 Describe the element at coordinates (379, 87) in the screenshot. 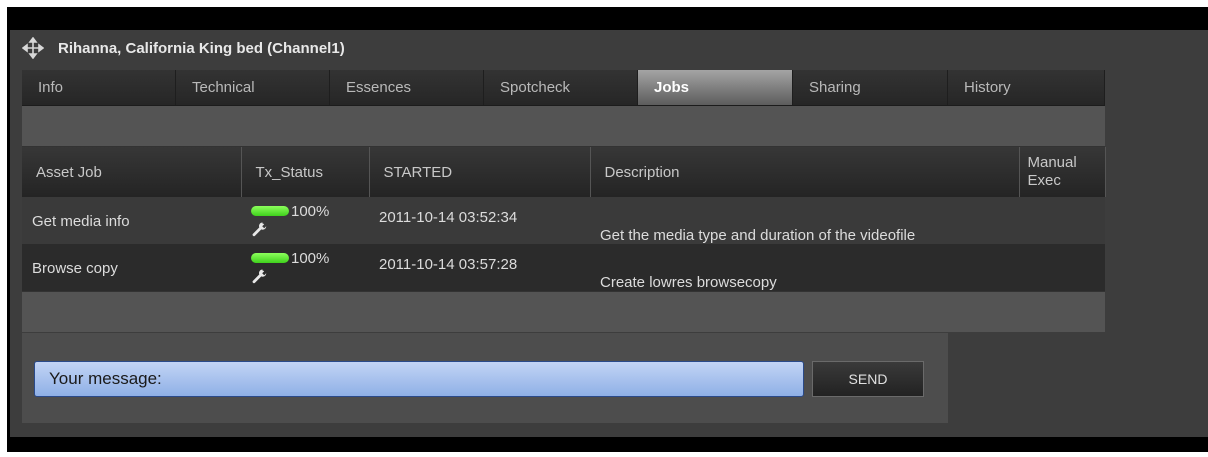

I see `tab-label: Essences` at that location.